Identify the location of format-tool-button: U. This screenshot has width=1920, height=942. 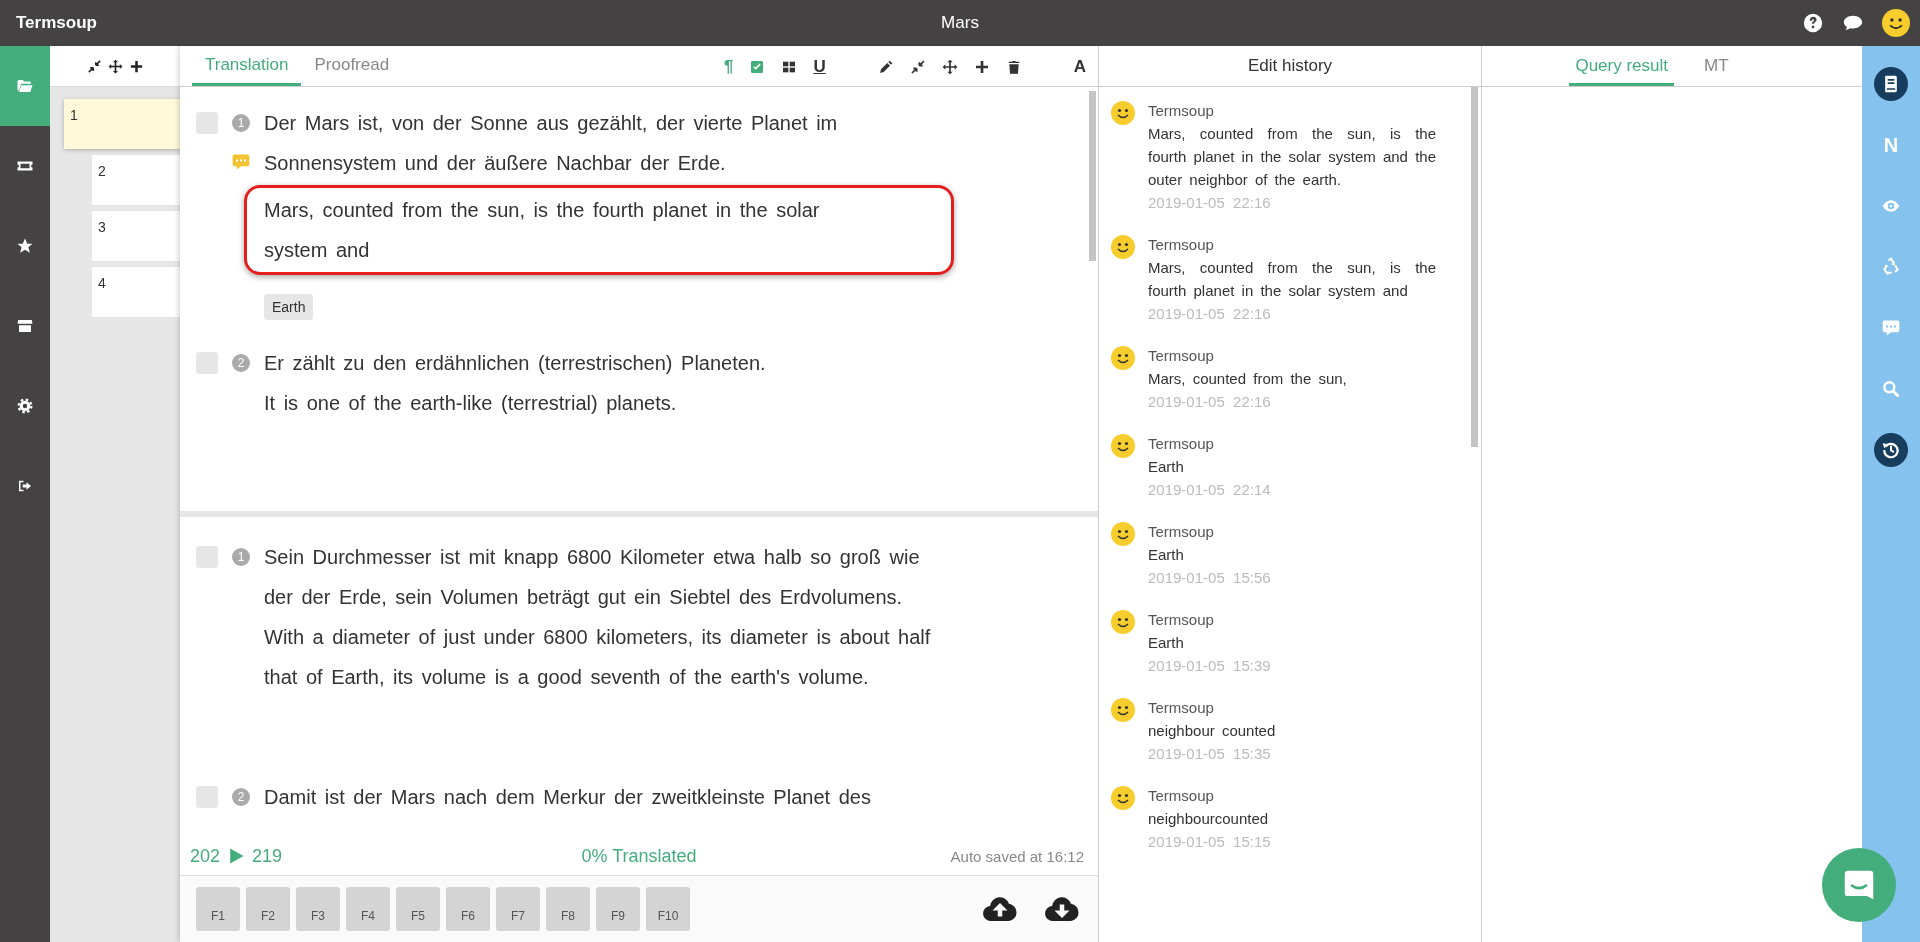
(819, 67).